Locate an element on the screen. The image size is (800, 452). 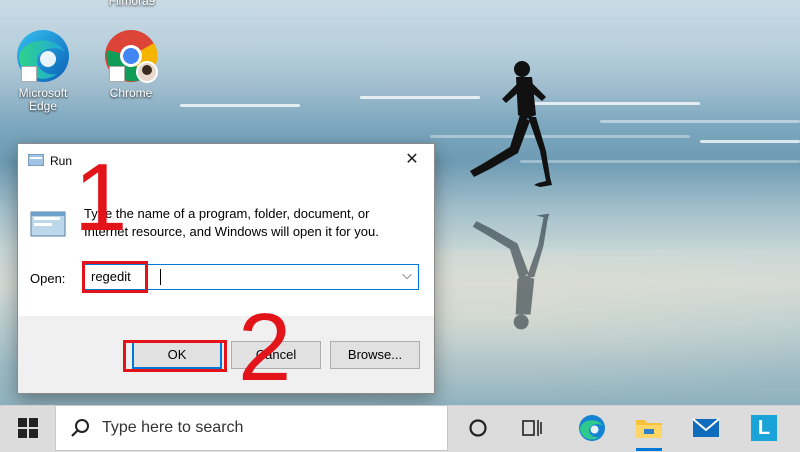
run-program-icon is located at coordinates (48, 224).